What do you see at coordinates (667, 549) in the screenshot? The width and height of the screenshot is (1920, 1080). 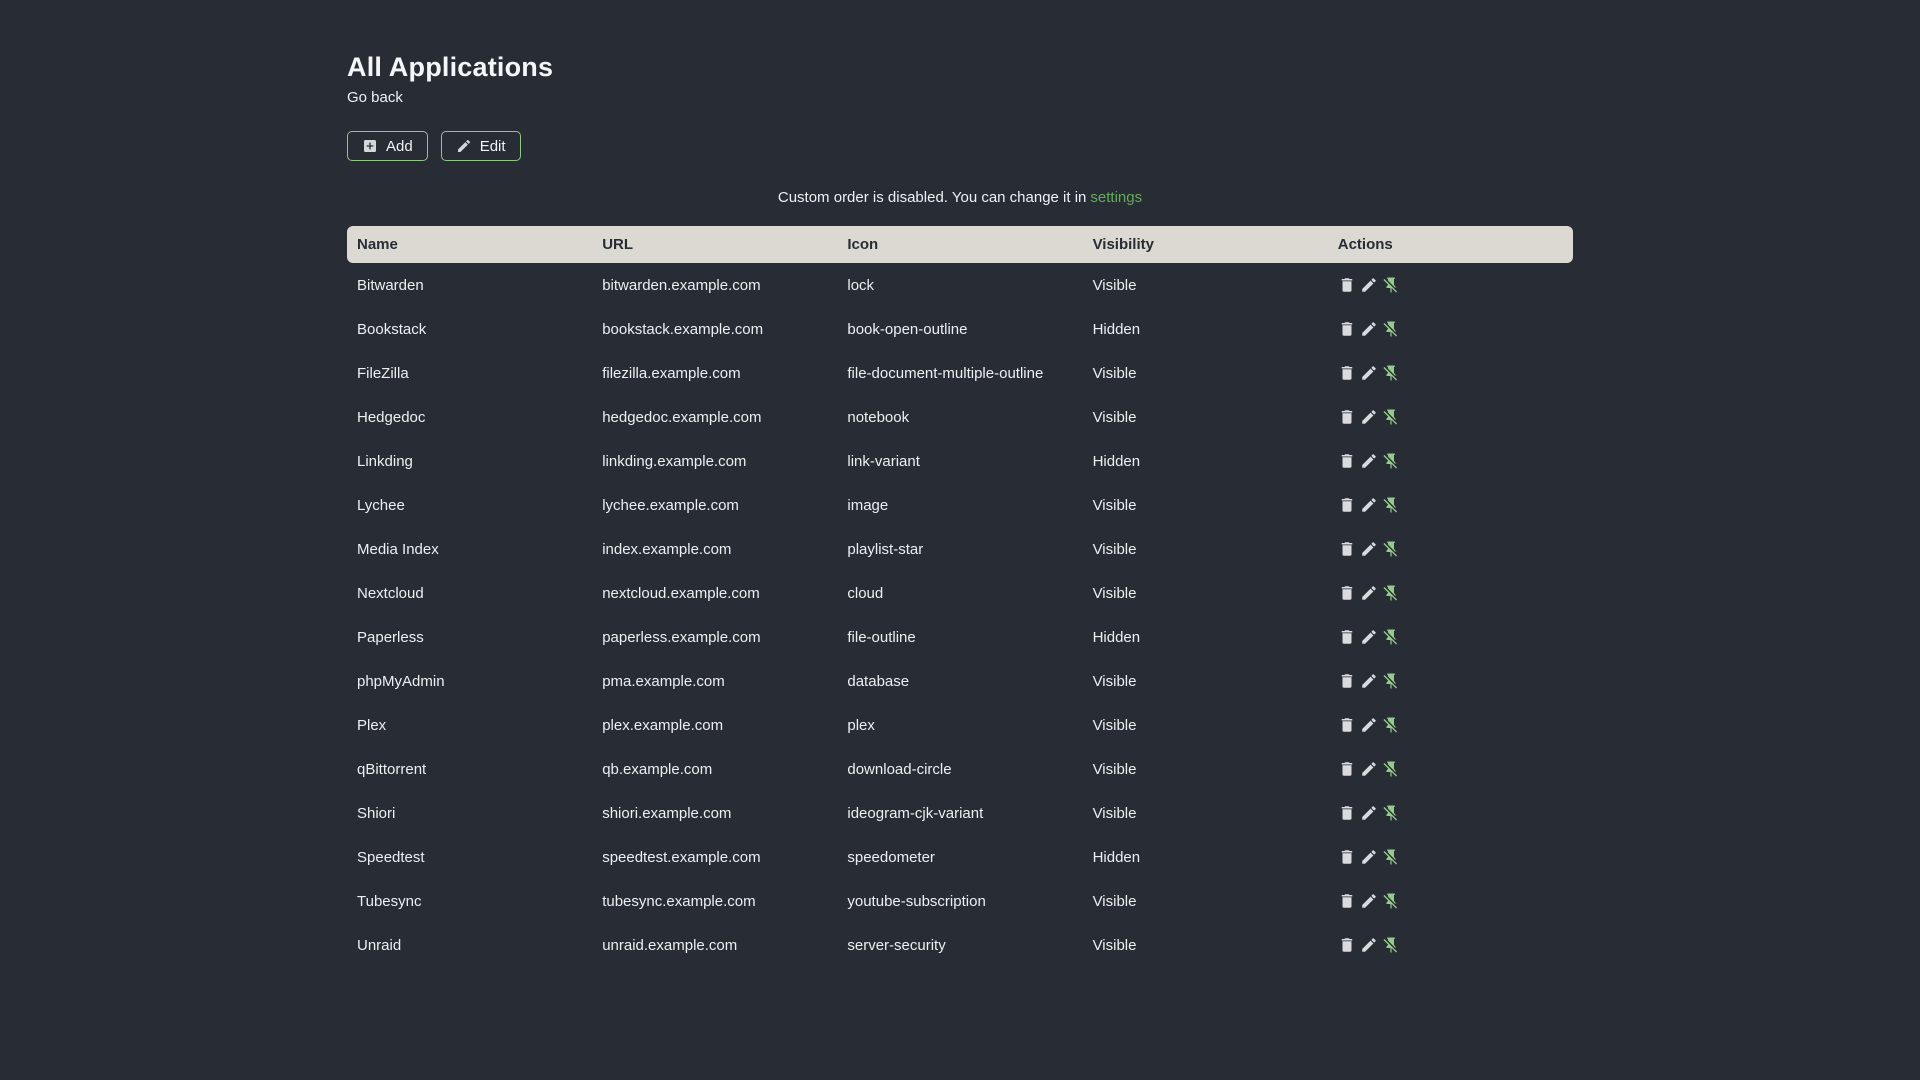 I see `app-url: index.example.com` at bounding box center [667, 549].